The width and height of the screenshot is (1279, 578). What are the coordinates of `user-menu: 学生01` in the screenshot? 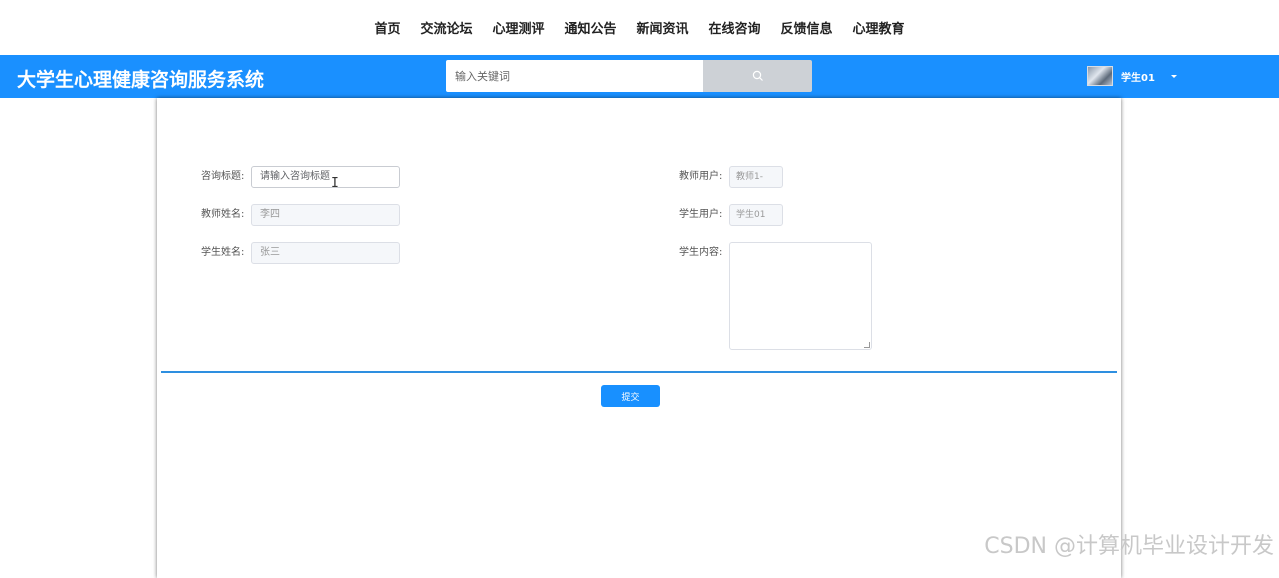 It's located at (1132, 76).